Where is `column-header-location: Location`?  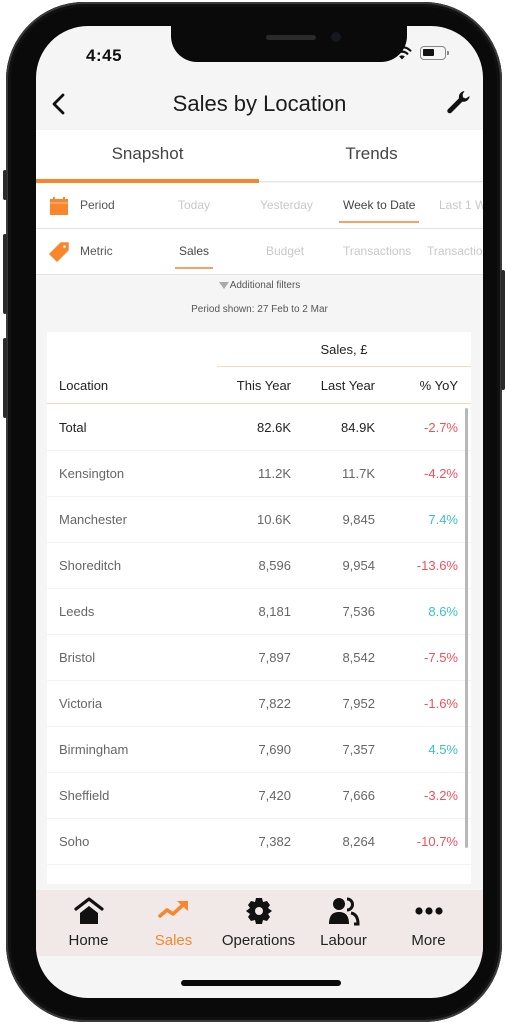 column-header-location: Location is located at coordinates (83, 385).